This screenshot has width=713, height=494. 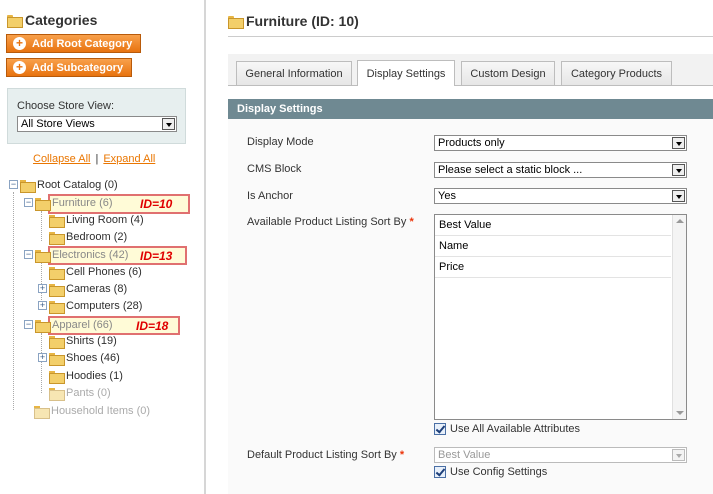 What do you see at coordinates (105, 220) in the screenshot?
I see `tree-label: Living Room (4)` at bounding box center [105, 220].